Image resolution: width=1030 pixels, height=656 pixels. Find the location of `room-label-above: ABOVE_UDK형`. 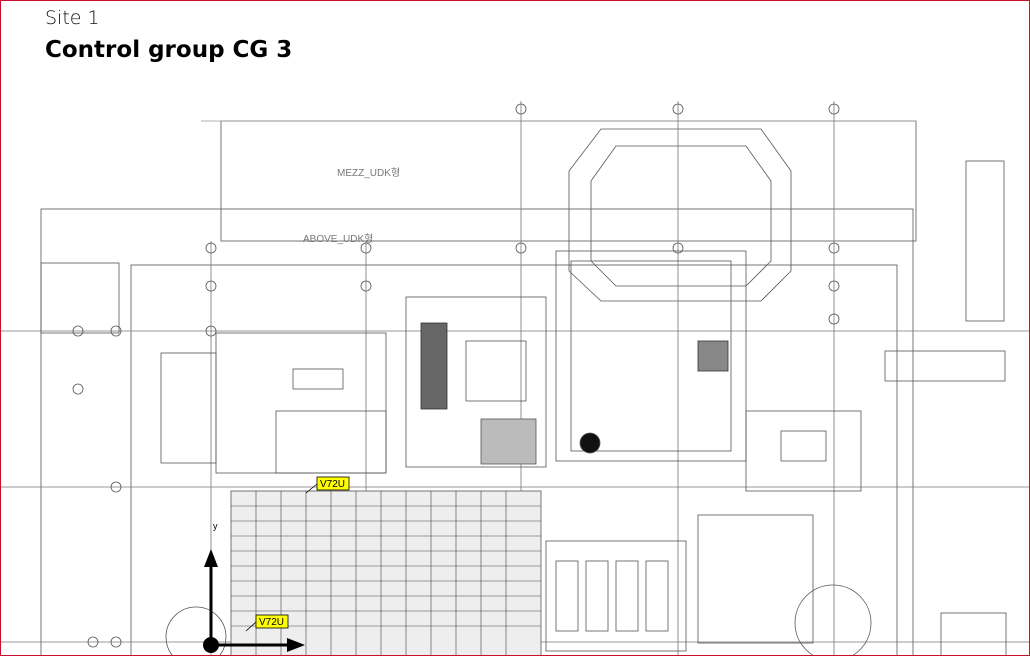

room-label-above: ABOVE_UDK형 is located at coordinates (338, 239).